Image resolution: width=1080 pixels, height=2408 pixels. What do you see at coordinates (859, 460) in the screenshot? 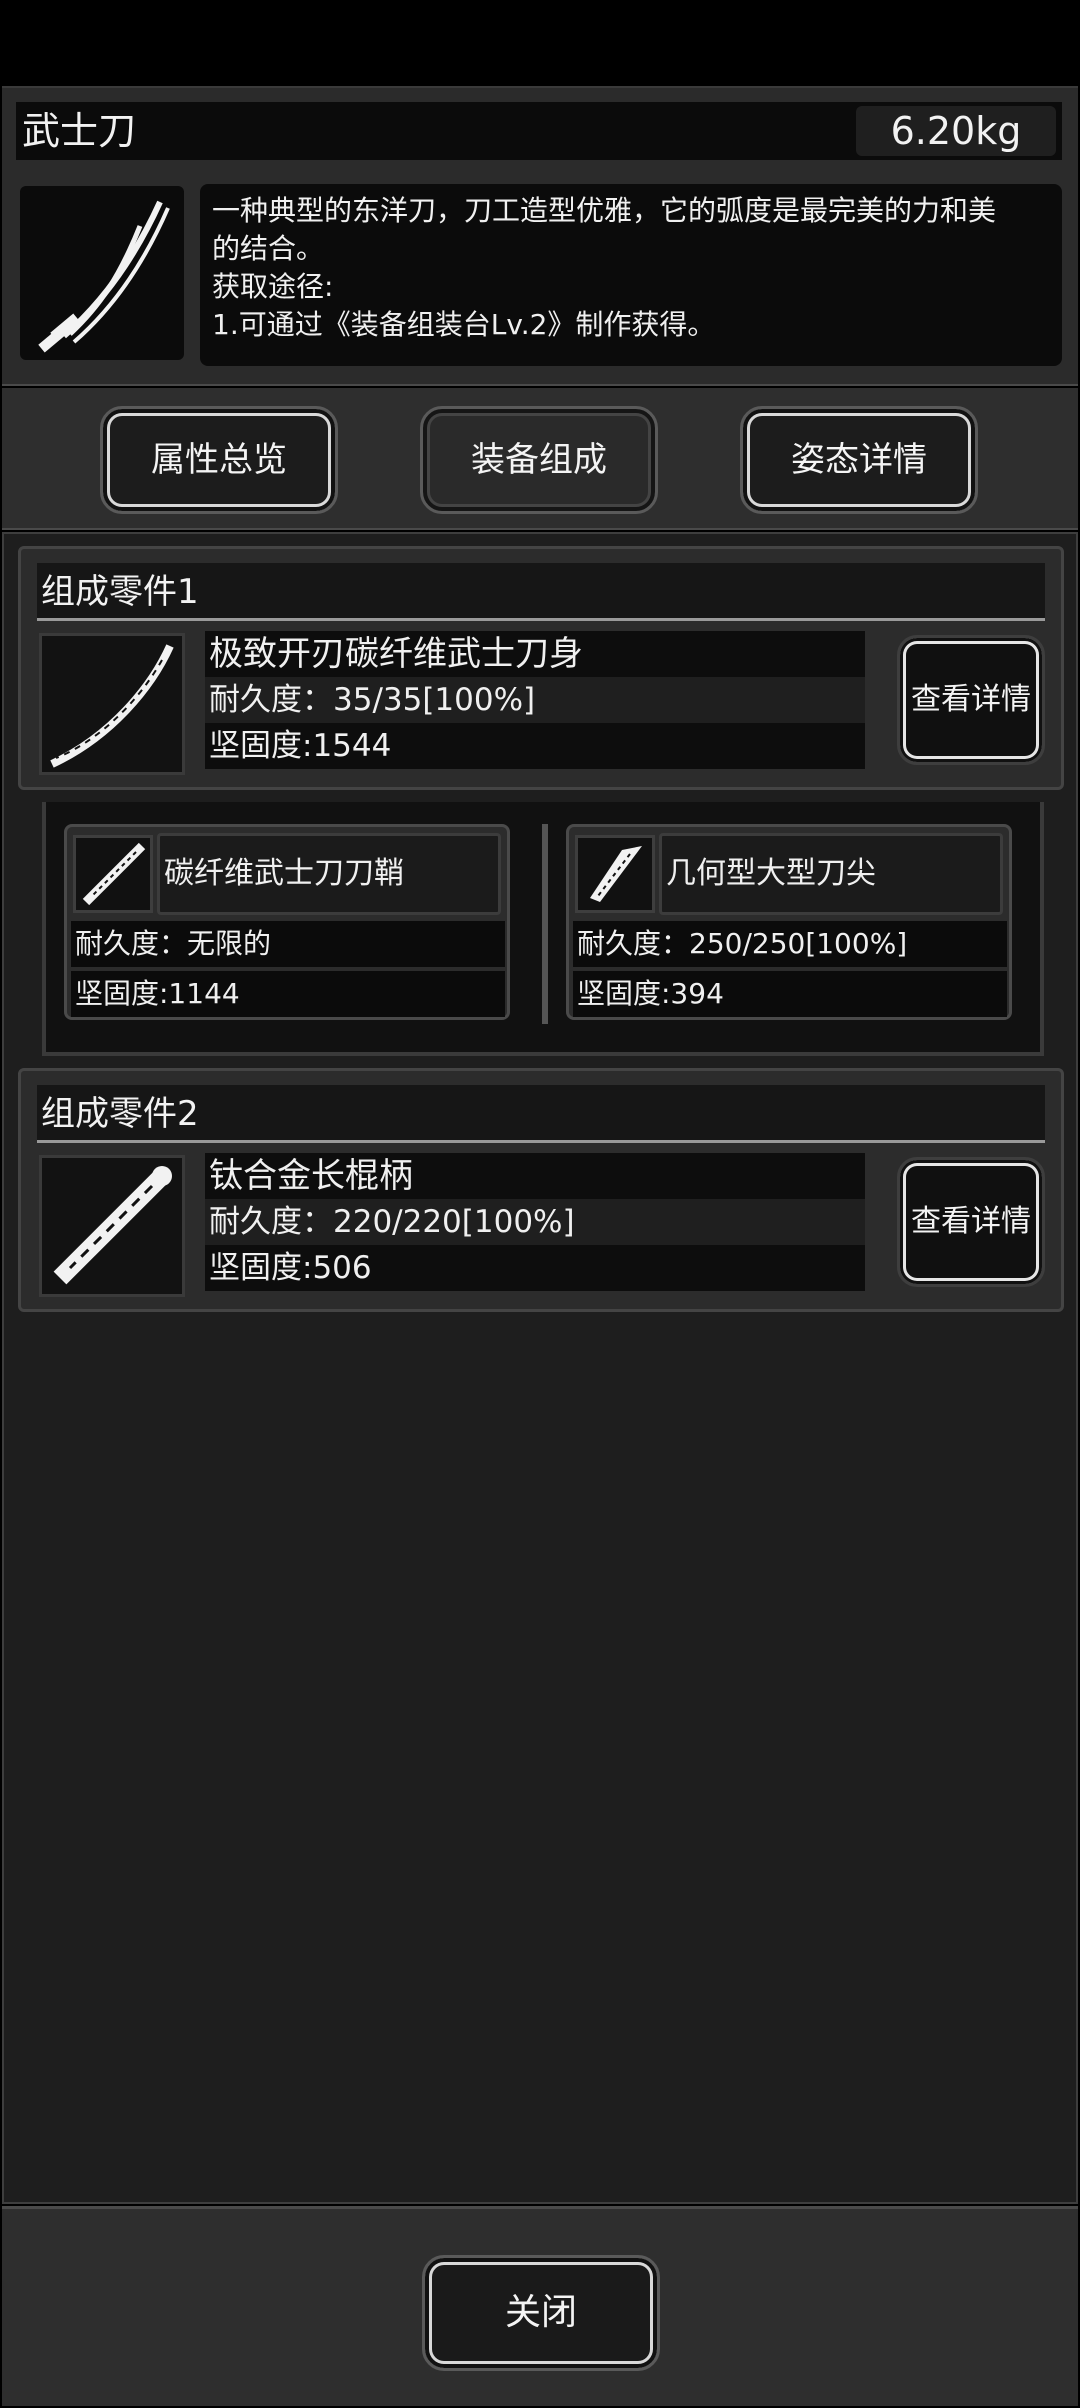
I see `tab-stance-details: 姿态详情` at bounding box center [859, 460].